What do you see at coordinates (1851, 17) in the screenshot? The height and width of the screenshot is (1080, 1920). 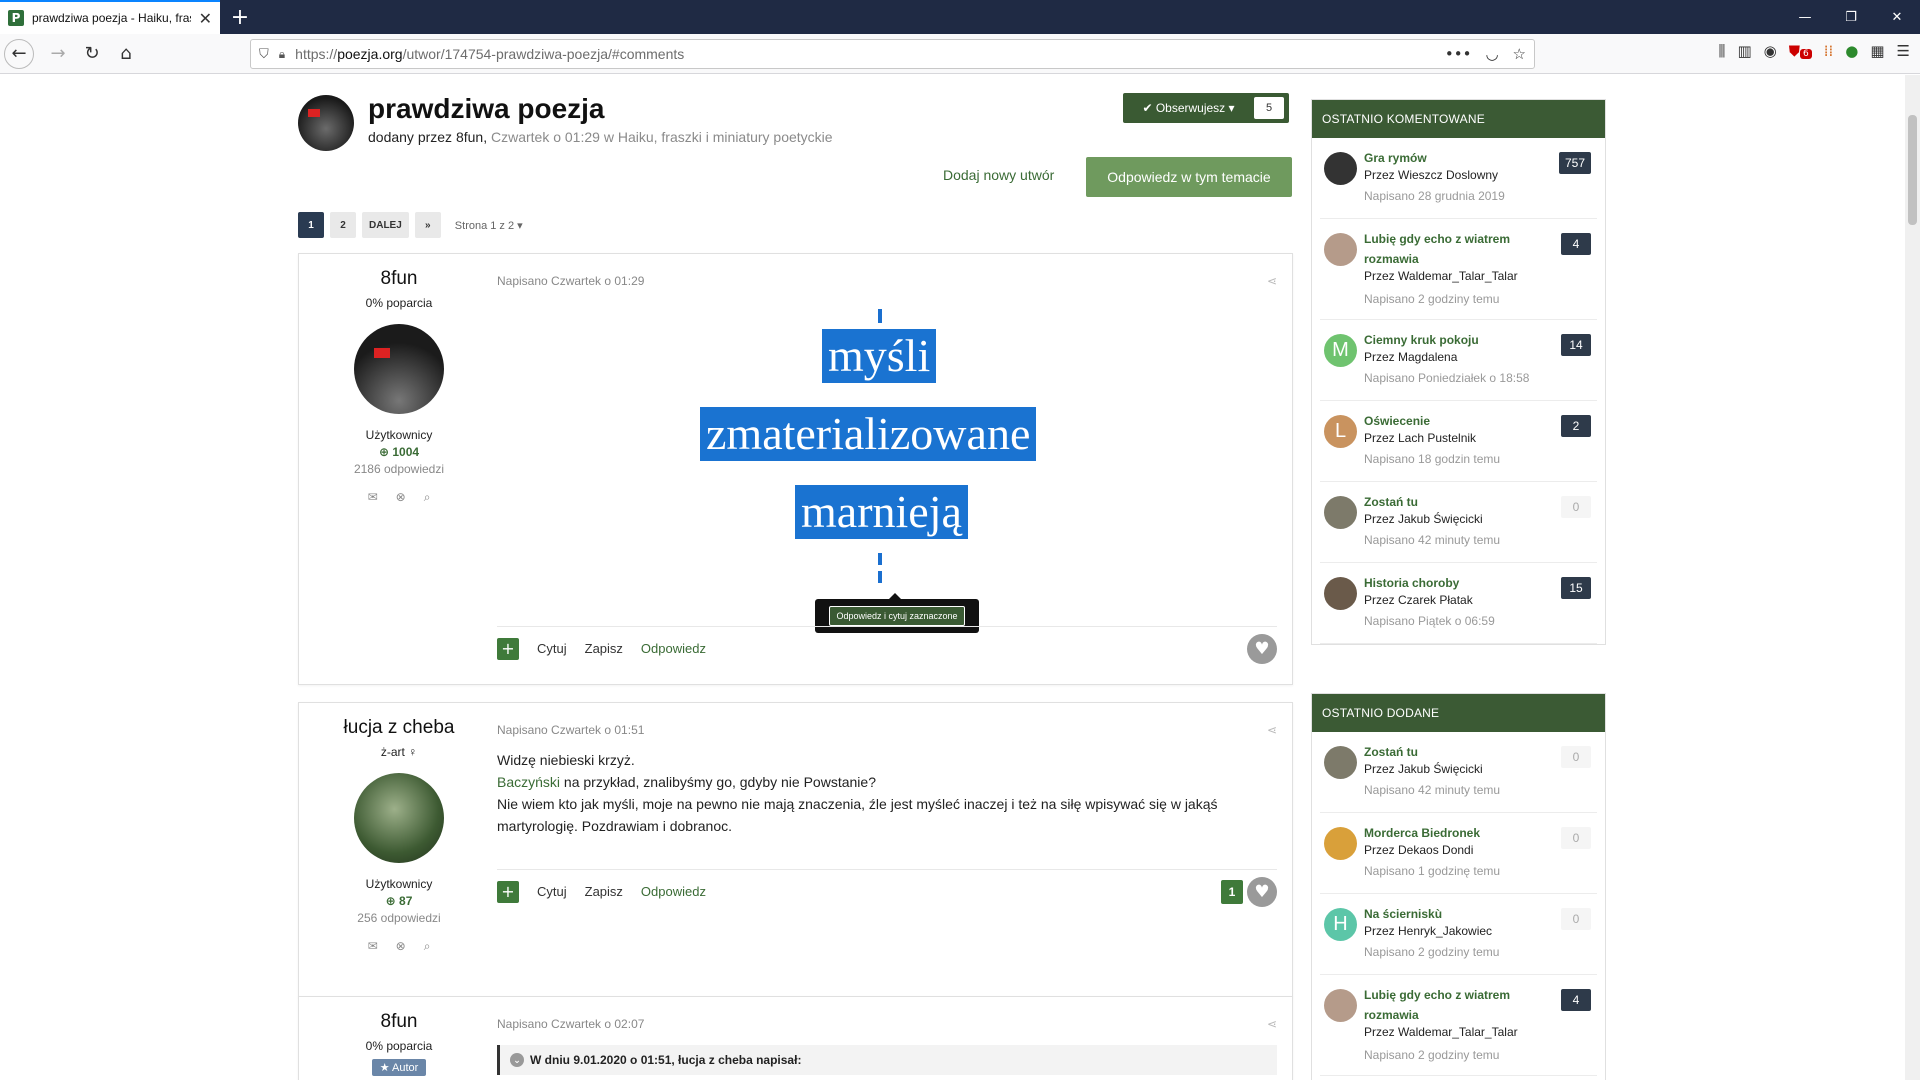 I see `restore-icon: ❐` at bounding box center [1851, 17].